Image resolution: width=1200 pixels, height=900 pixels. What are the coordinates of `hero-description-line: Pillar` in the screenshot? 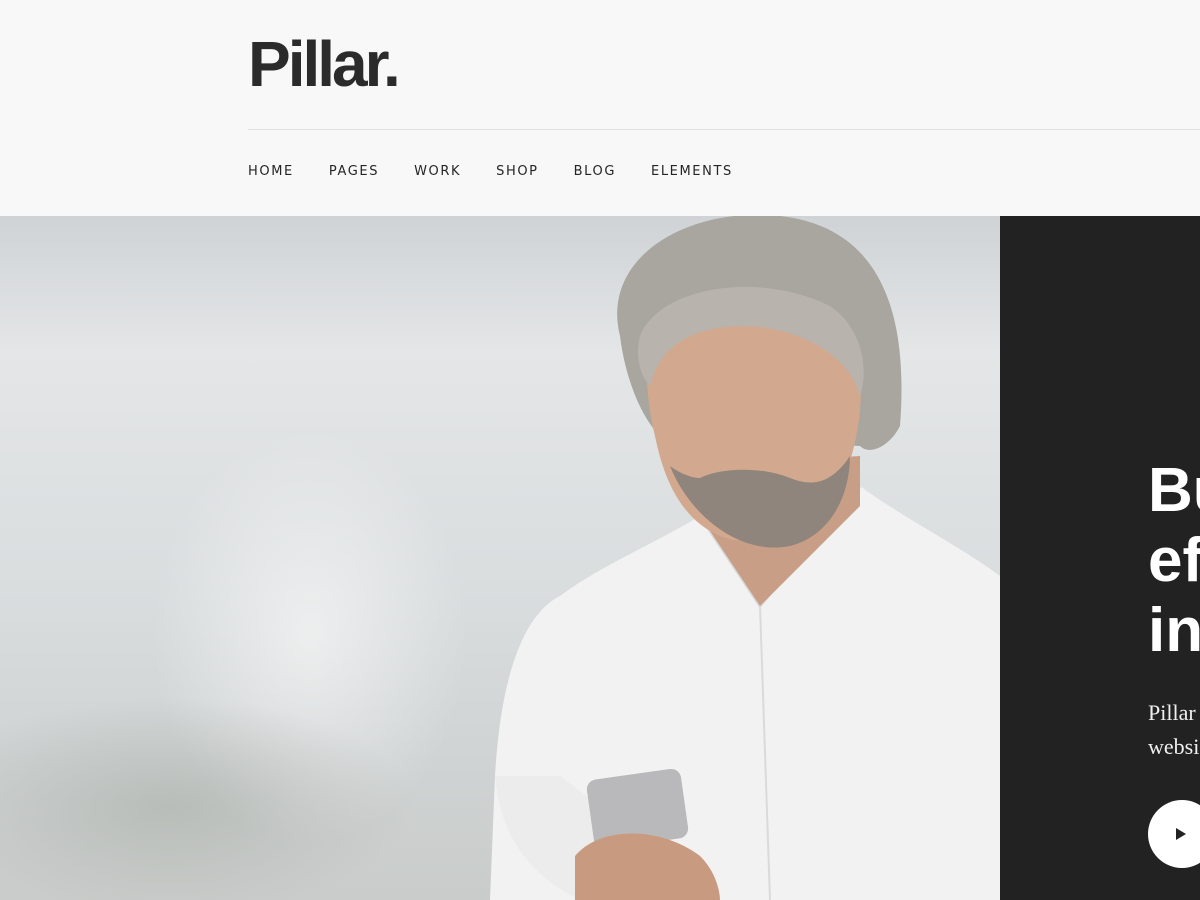 It's located at (1172, 712).